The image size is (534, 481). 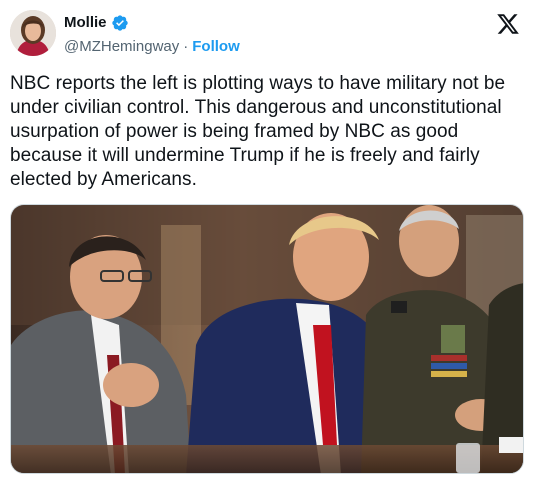 What do you see at coordinates (33, 33) in the screenshot?
I see `avatar` at bounding box center [33, 33].